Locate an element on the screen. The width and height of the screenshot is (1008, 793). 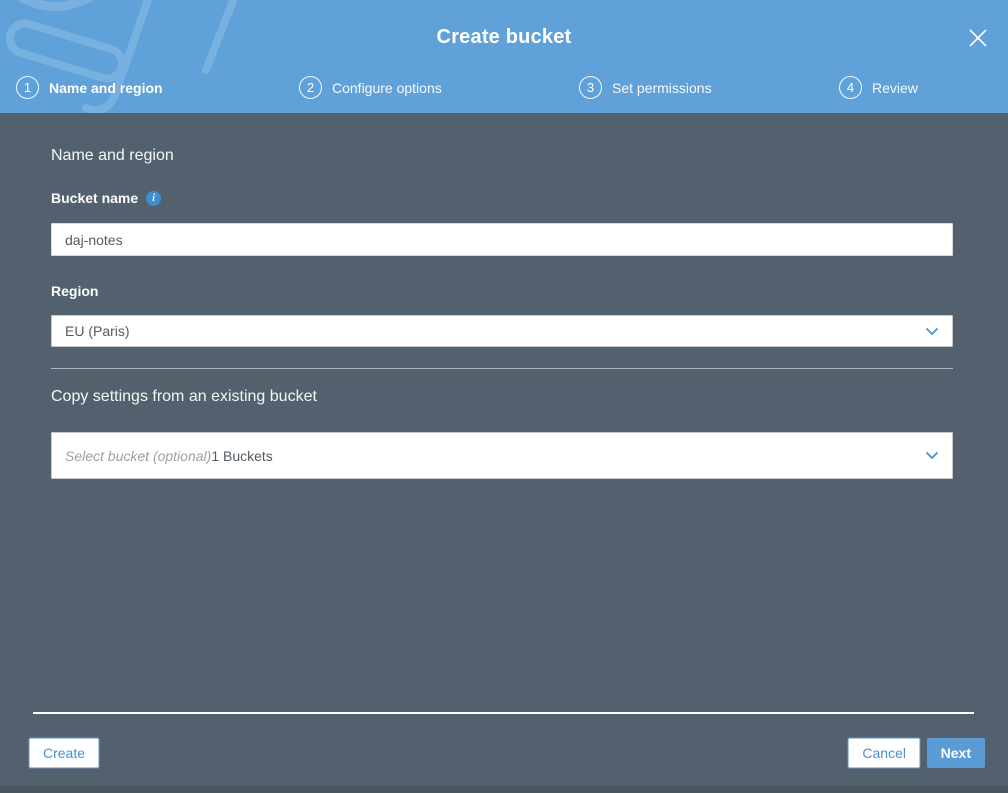
step-number-badge: 4 is located at coordinates (850, 87).